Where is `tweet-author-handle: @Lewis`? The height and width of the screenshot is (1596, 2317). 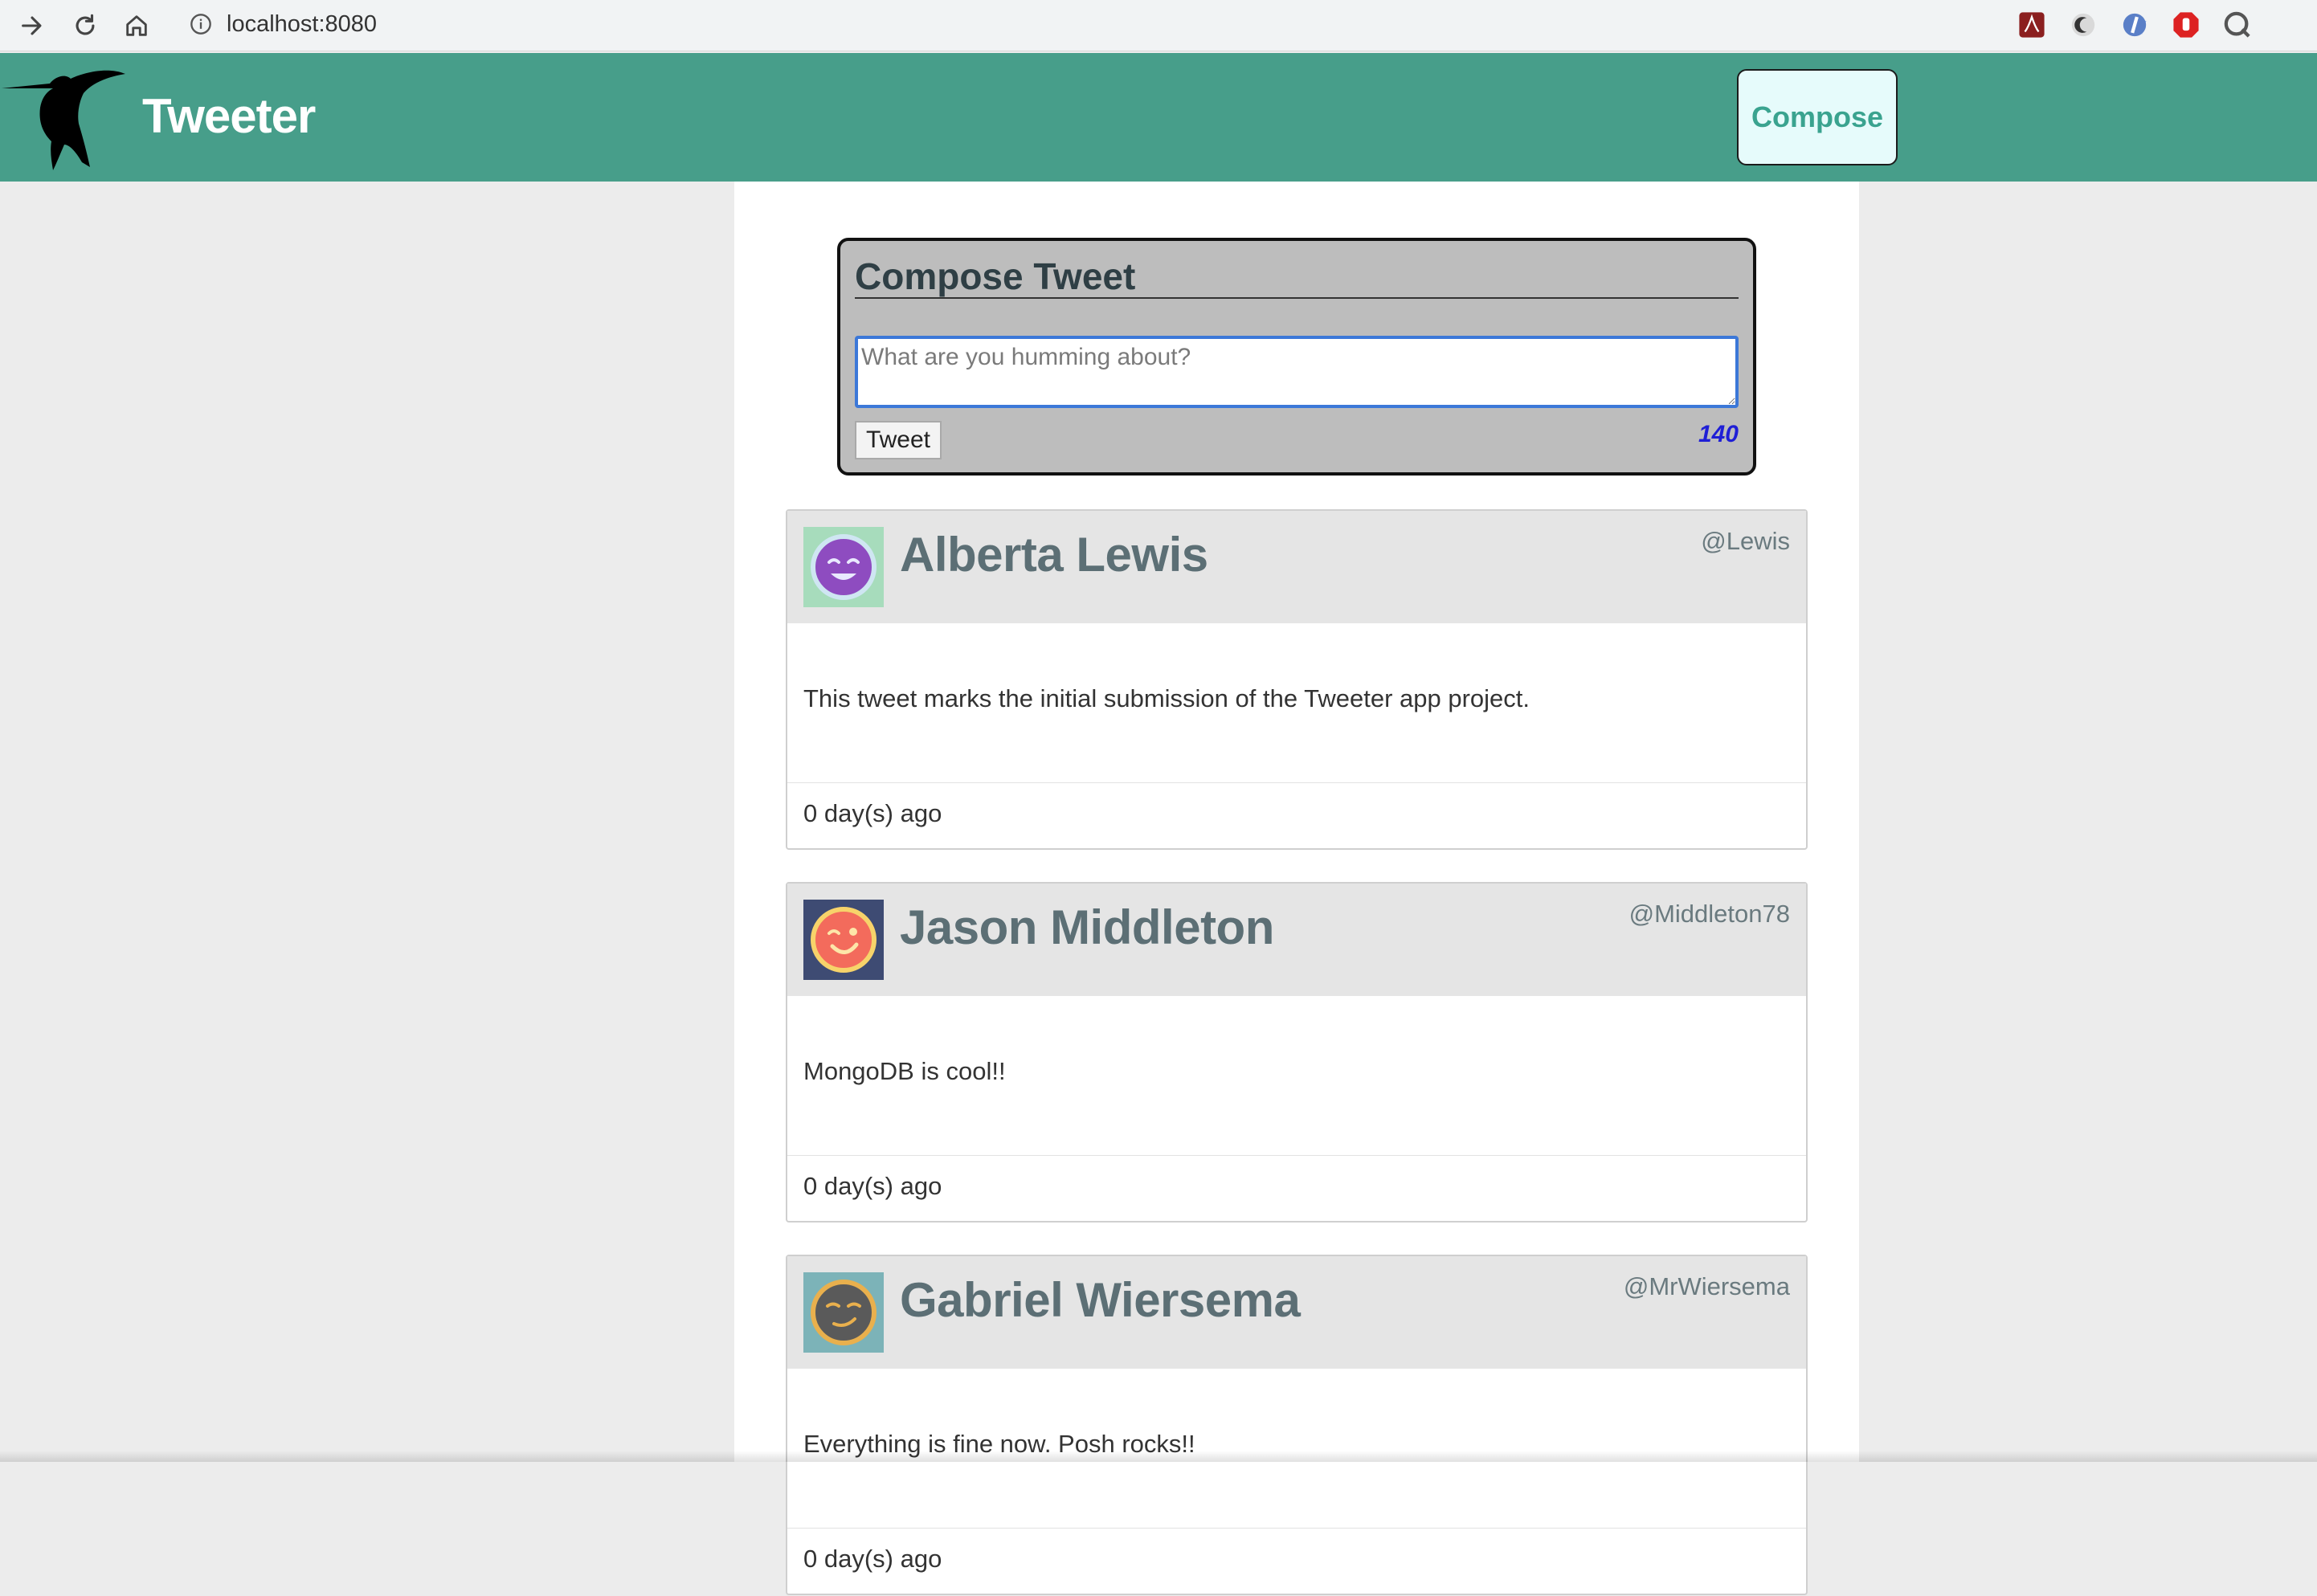 tweet-author-handle: @Lewis is located at coordinates (1745, 541).